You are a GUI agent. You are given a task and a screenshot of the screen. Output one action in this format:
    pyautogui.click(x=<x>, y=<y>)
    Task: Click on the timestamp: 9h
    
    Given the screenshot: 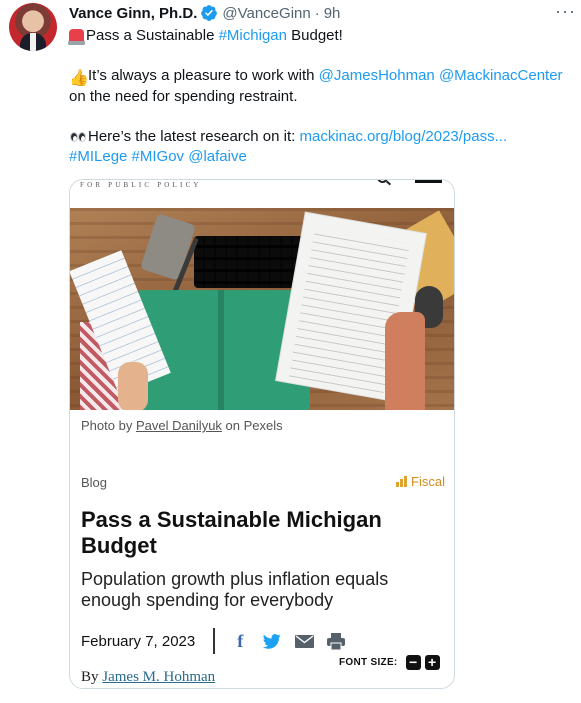 What is the action you would take?
    pyautogui.click(x=332, y=13)
    